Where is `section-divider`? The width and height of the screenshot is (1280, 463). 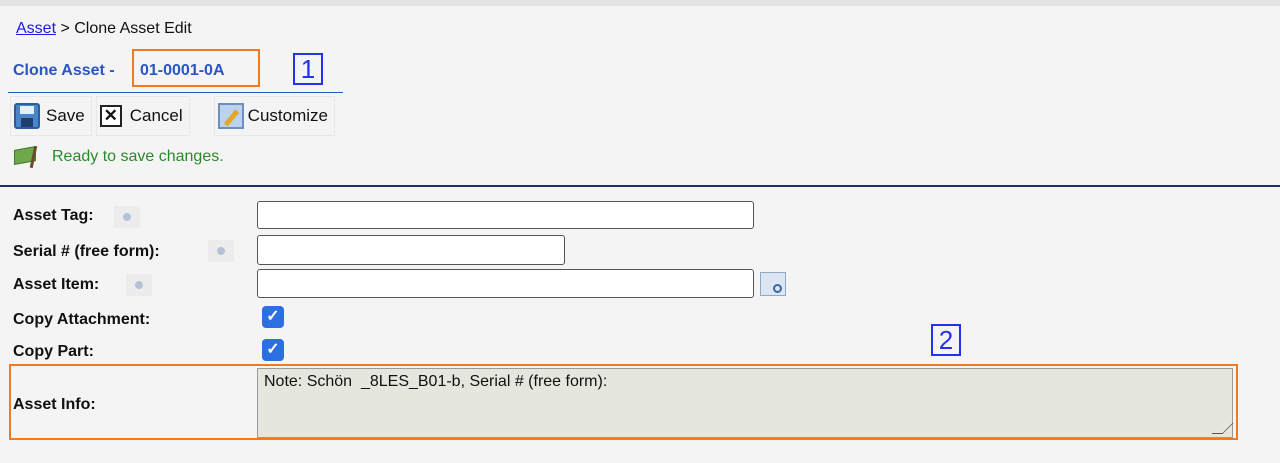
section-divider is located at coordinates (640, 186).